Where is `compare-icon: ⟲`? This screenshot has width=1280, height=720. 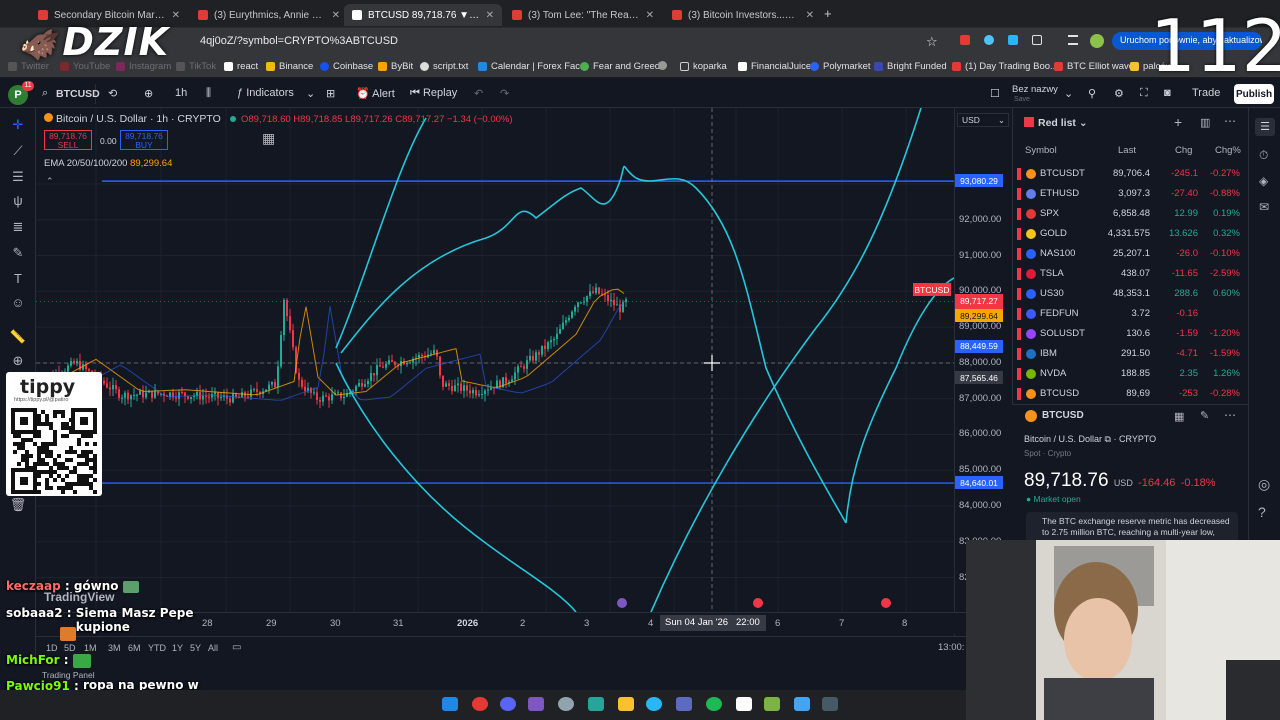
compare-icon: ⟲ is located at coordinates (112, 93).